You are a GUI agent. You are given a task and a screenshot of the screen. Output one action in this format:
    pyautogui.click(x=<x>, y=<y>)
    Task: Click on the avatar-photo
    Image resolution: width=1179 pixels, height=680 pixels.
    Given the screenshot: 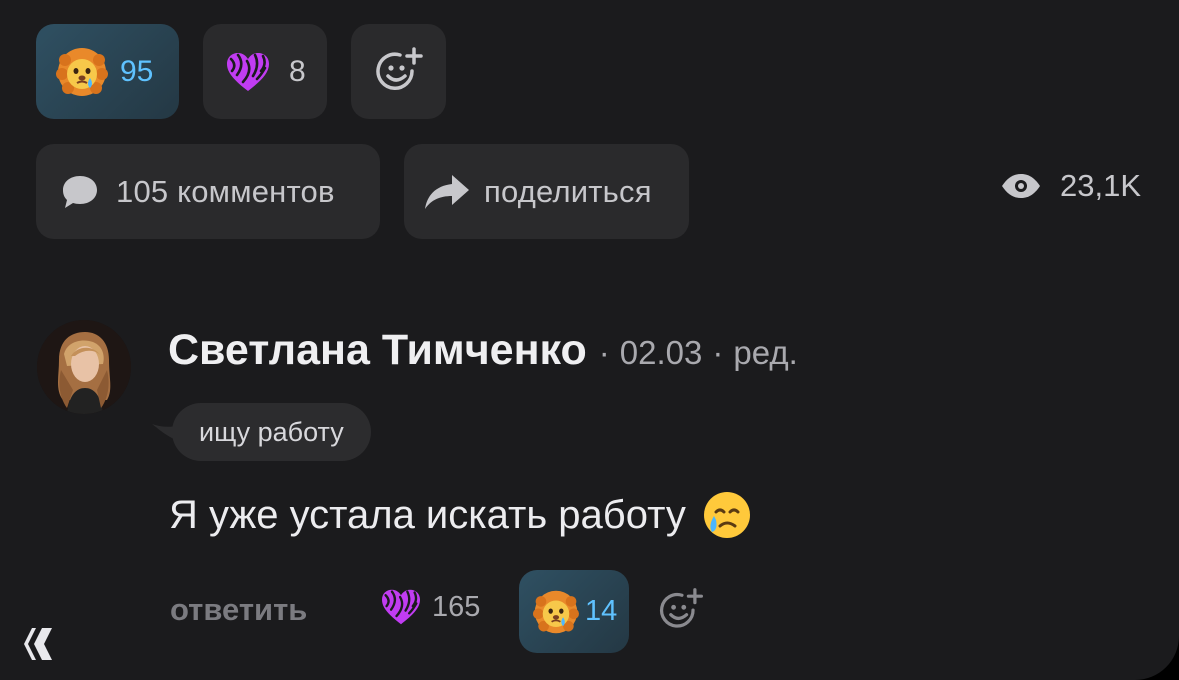 What is the action you would take?
    pyautogui.click(x=84, y=367)
    